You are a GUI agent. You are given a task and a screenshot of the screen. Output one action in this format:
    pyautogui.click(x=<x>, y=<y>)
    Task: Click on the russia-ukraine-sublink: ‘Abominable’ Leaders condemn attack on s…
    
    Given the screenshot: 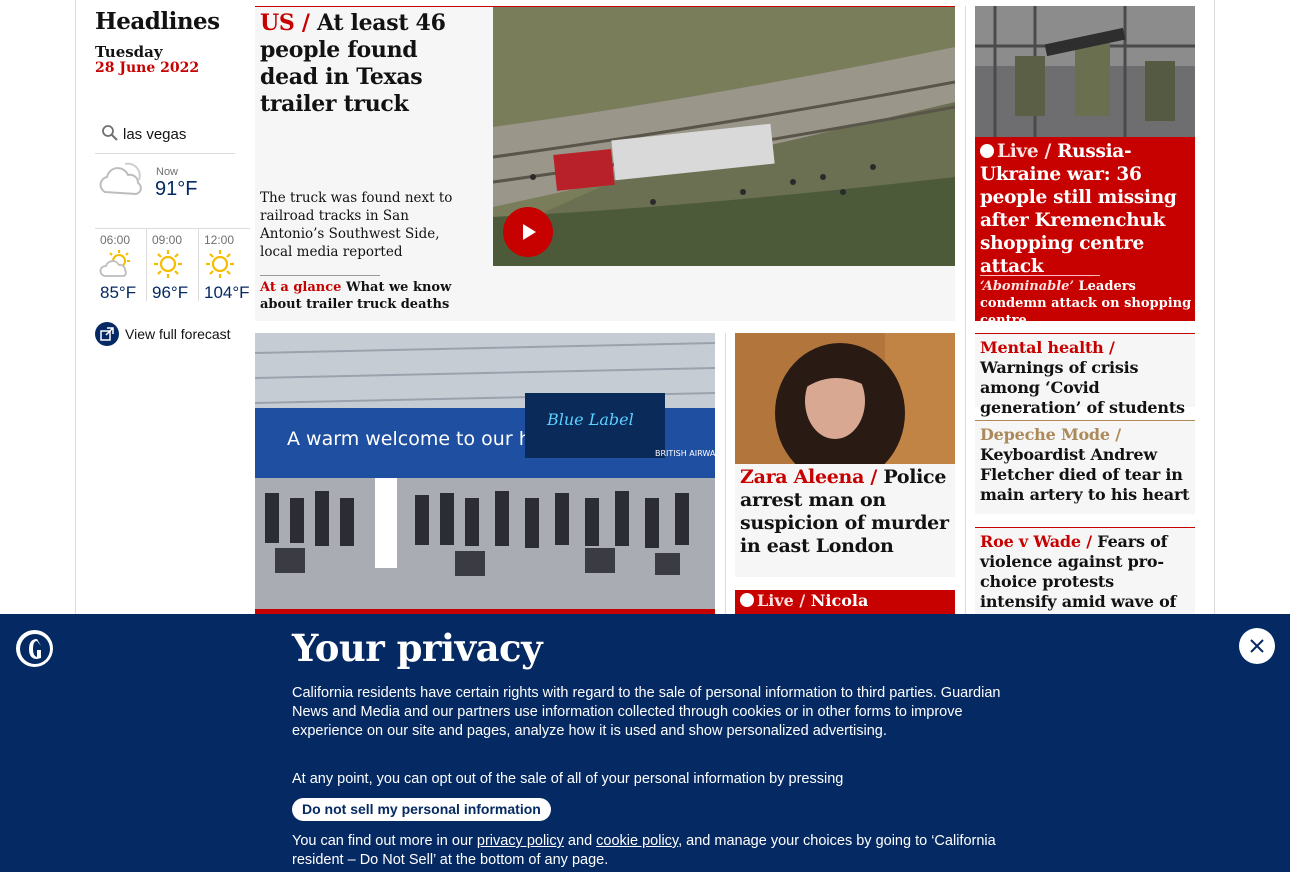 What is the action you would take?
    pyautogui.click(x=1086, y=299)
    